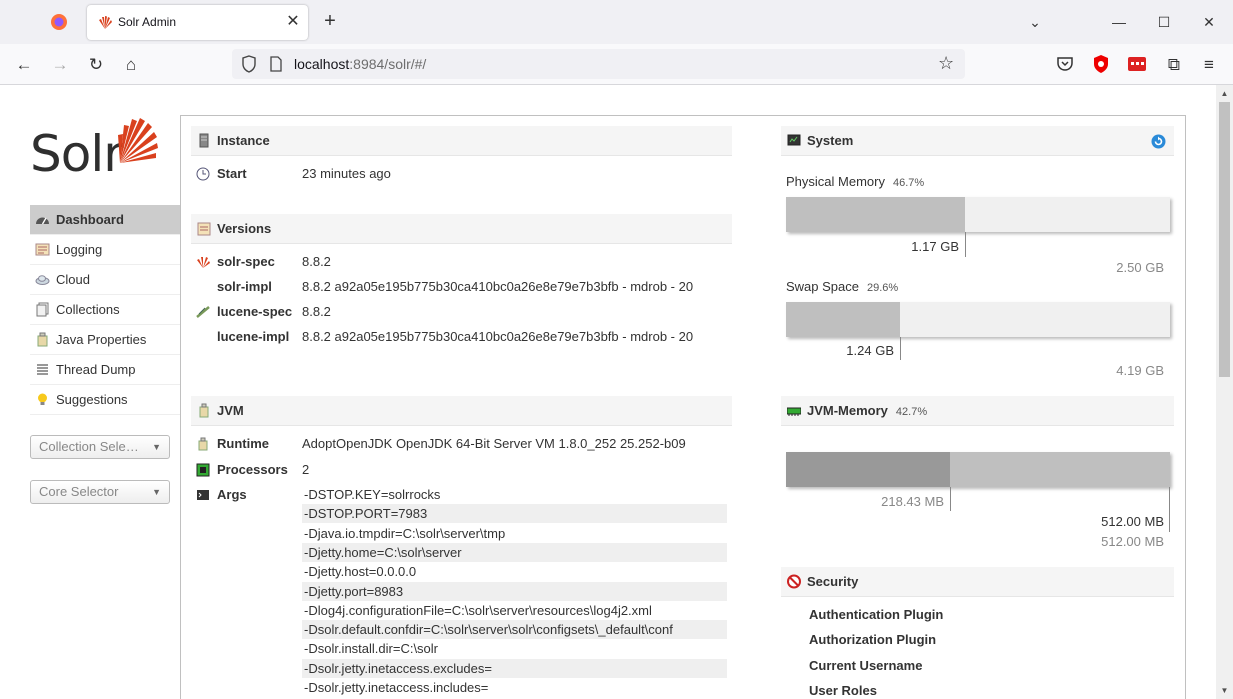  I want to click on extensions-puzzle-icon: ⧉, so click(1174, 65).